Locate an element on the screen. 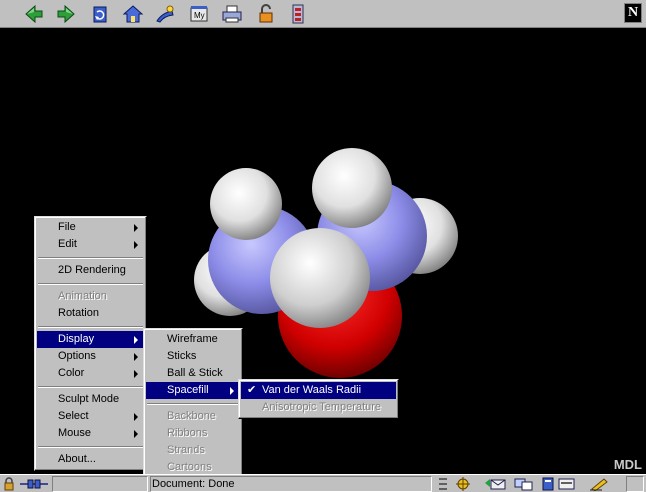  menu-item-label: Color is located at coordinates (71, 373).